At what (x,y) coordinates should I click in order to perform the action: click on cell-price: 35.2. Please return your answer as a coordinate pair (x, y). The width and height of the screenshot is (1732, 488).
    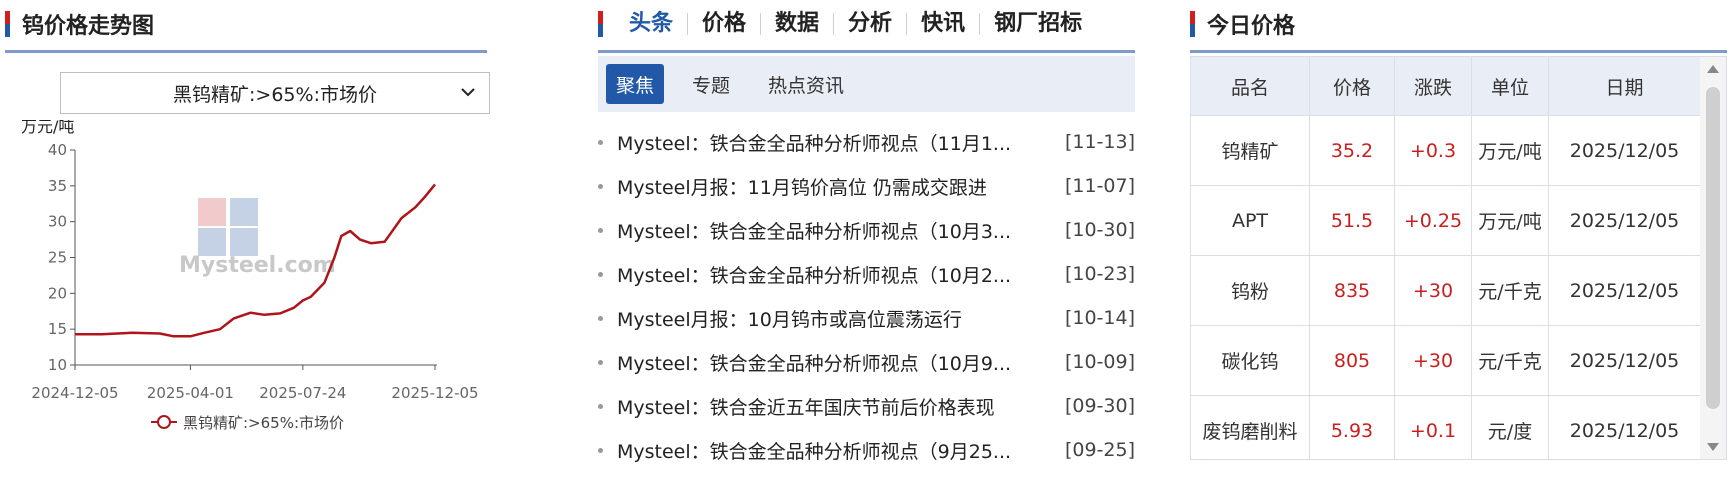
    Looking at the image, I should click on (1352, 150).